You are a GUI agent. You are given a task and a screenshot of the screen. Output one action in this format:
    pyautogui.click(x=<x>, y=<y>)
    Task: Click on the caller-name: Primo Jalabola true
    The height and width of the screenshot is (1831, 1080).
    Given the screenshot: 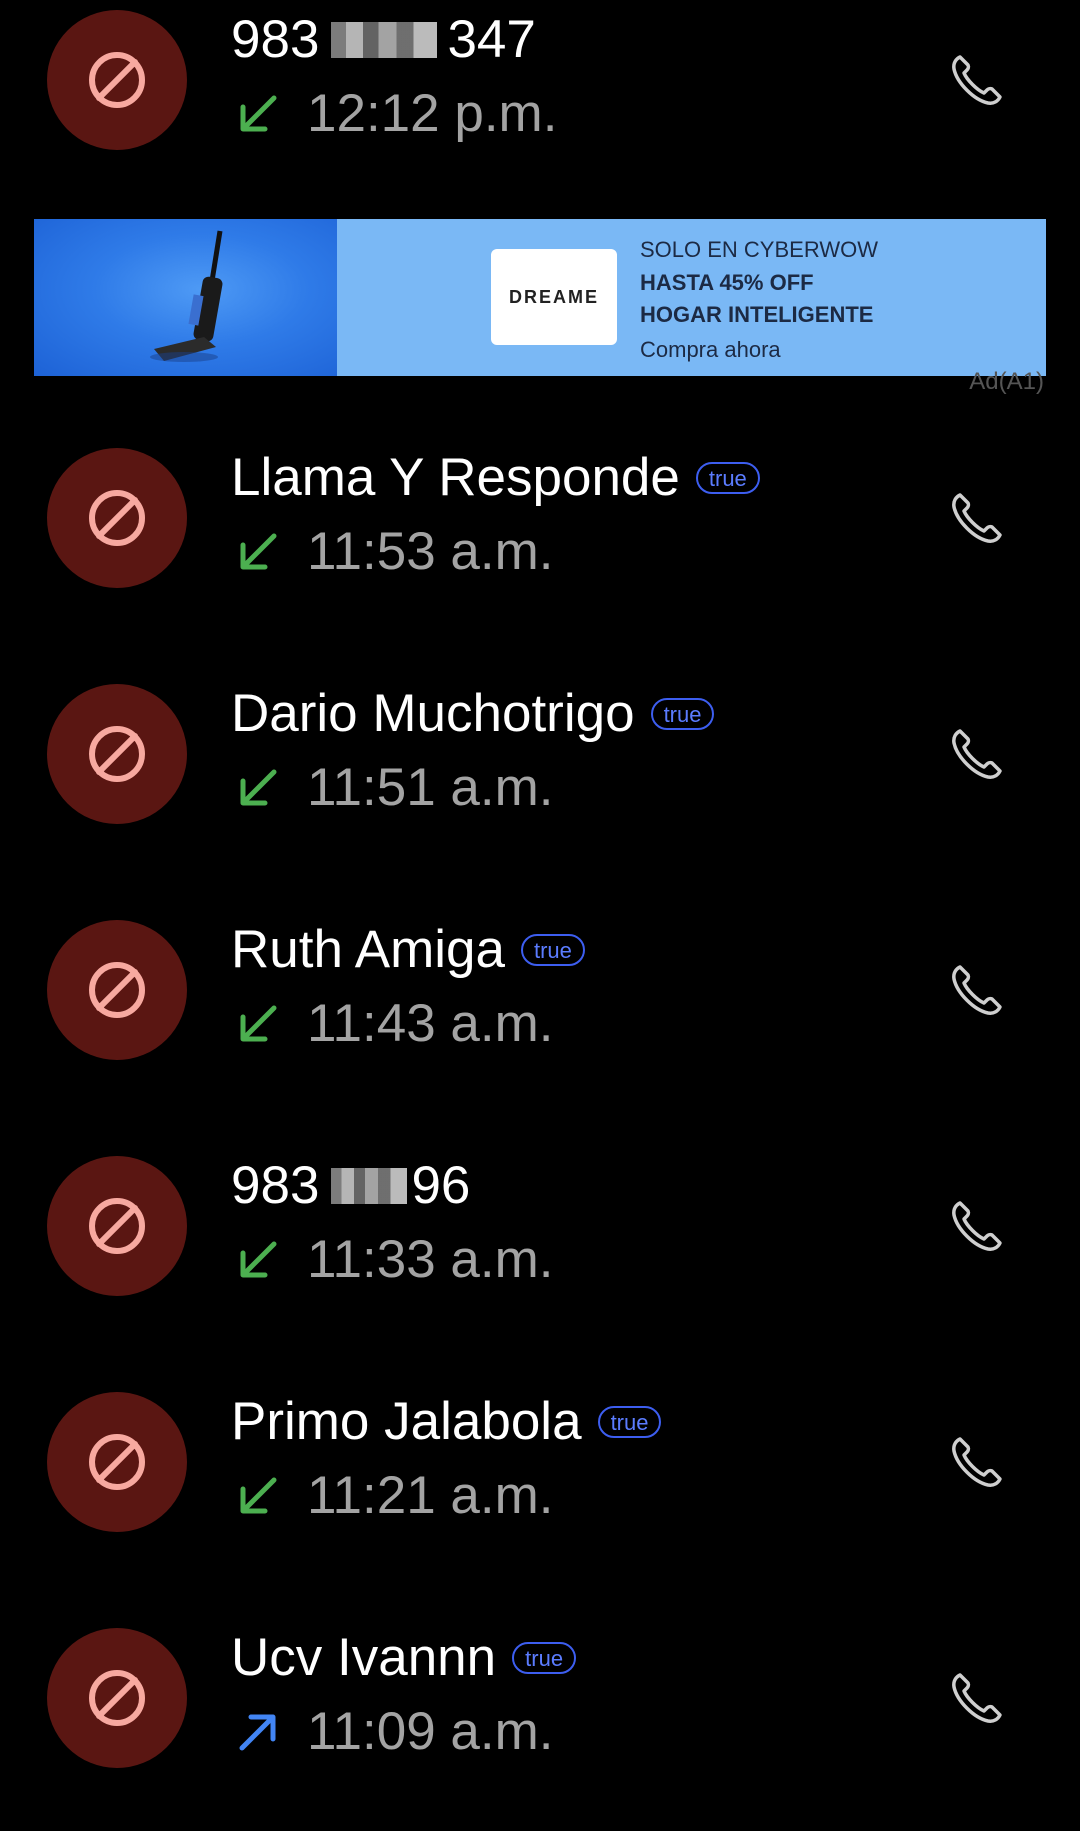 What is the action you would take?
    pyautogui.click(x=446, y=1422)
    